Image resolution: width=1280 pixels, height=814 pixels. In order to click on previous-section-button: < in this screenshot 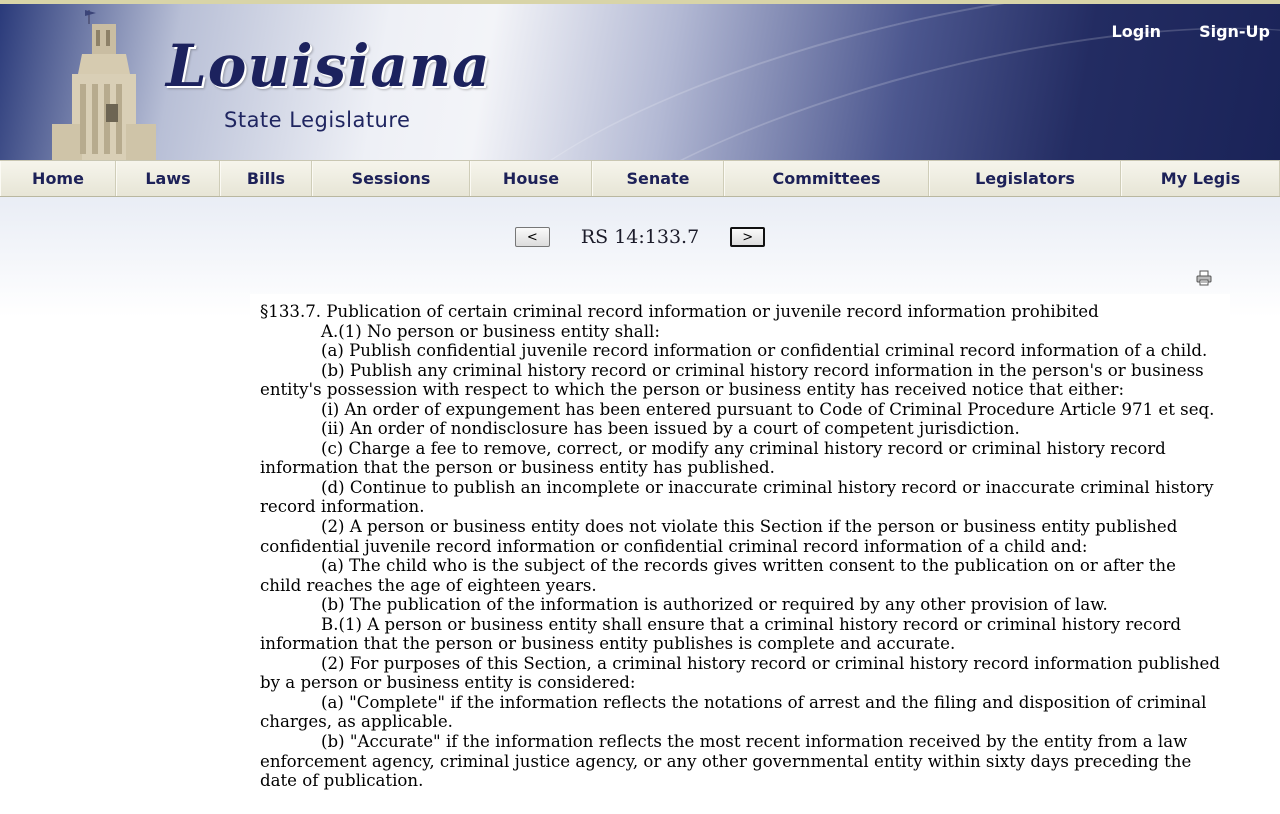, I will do `click(532, 237)`.